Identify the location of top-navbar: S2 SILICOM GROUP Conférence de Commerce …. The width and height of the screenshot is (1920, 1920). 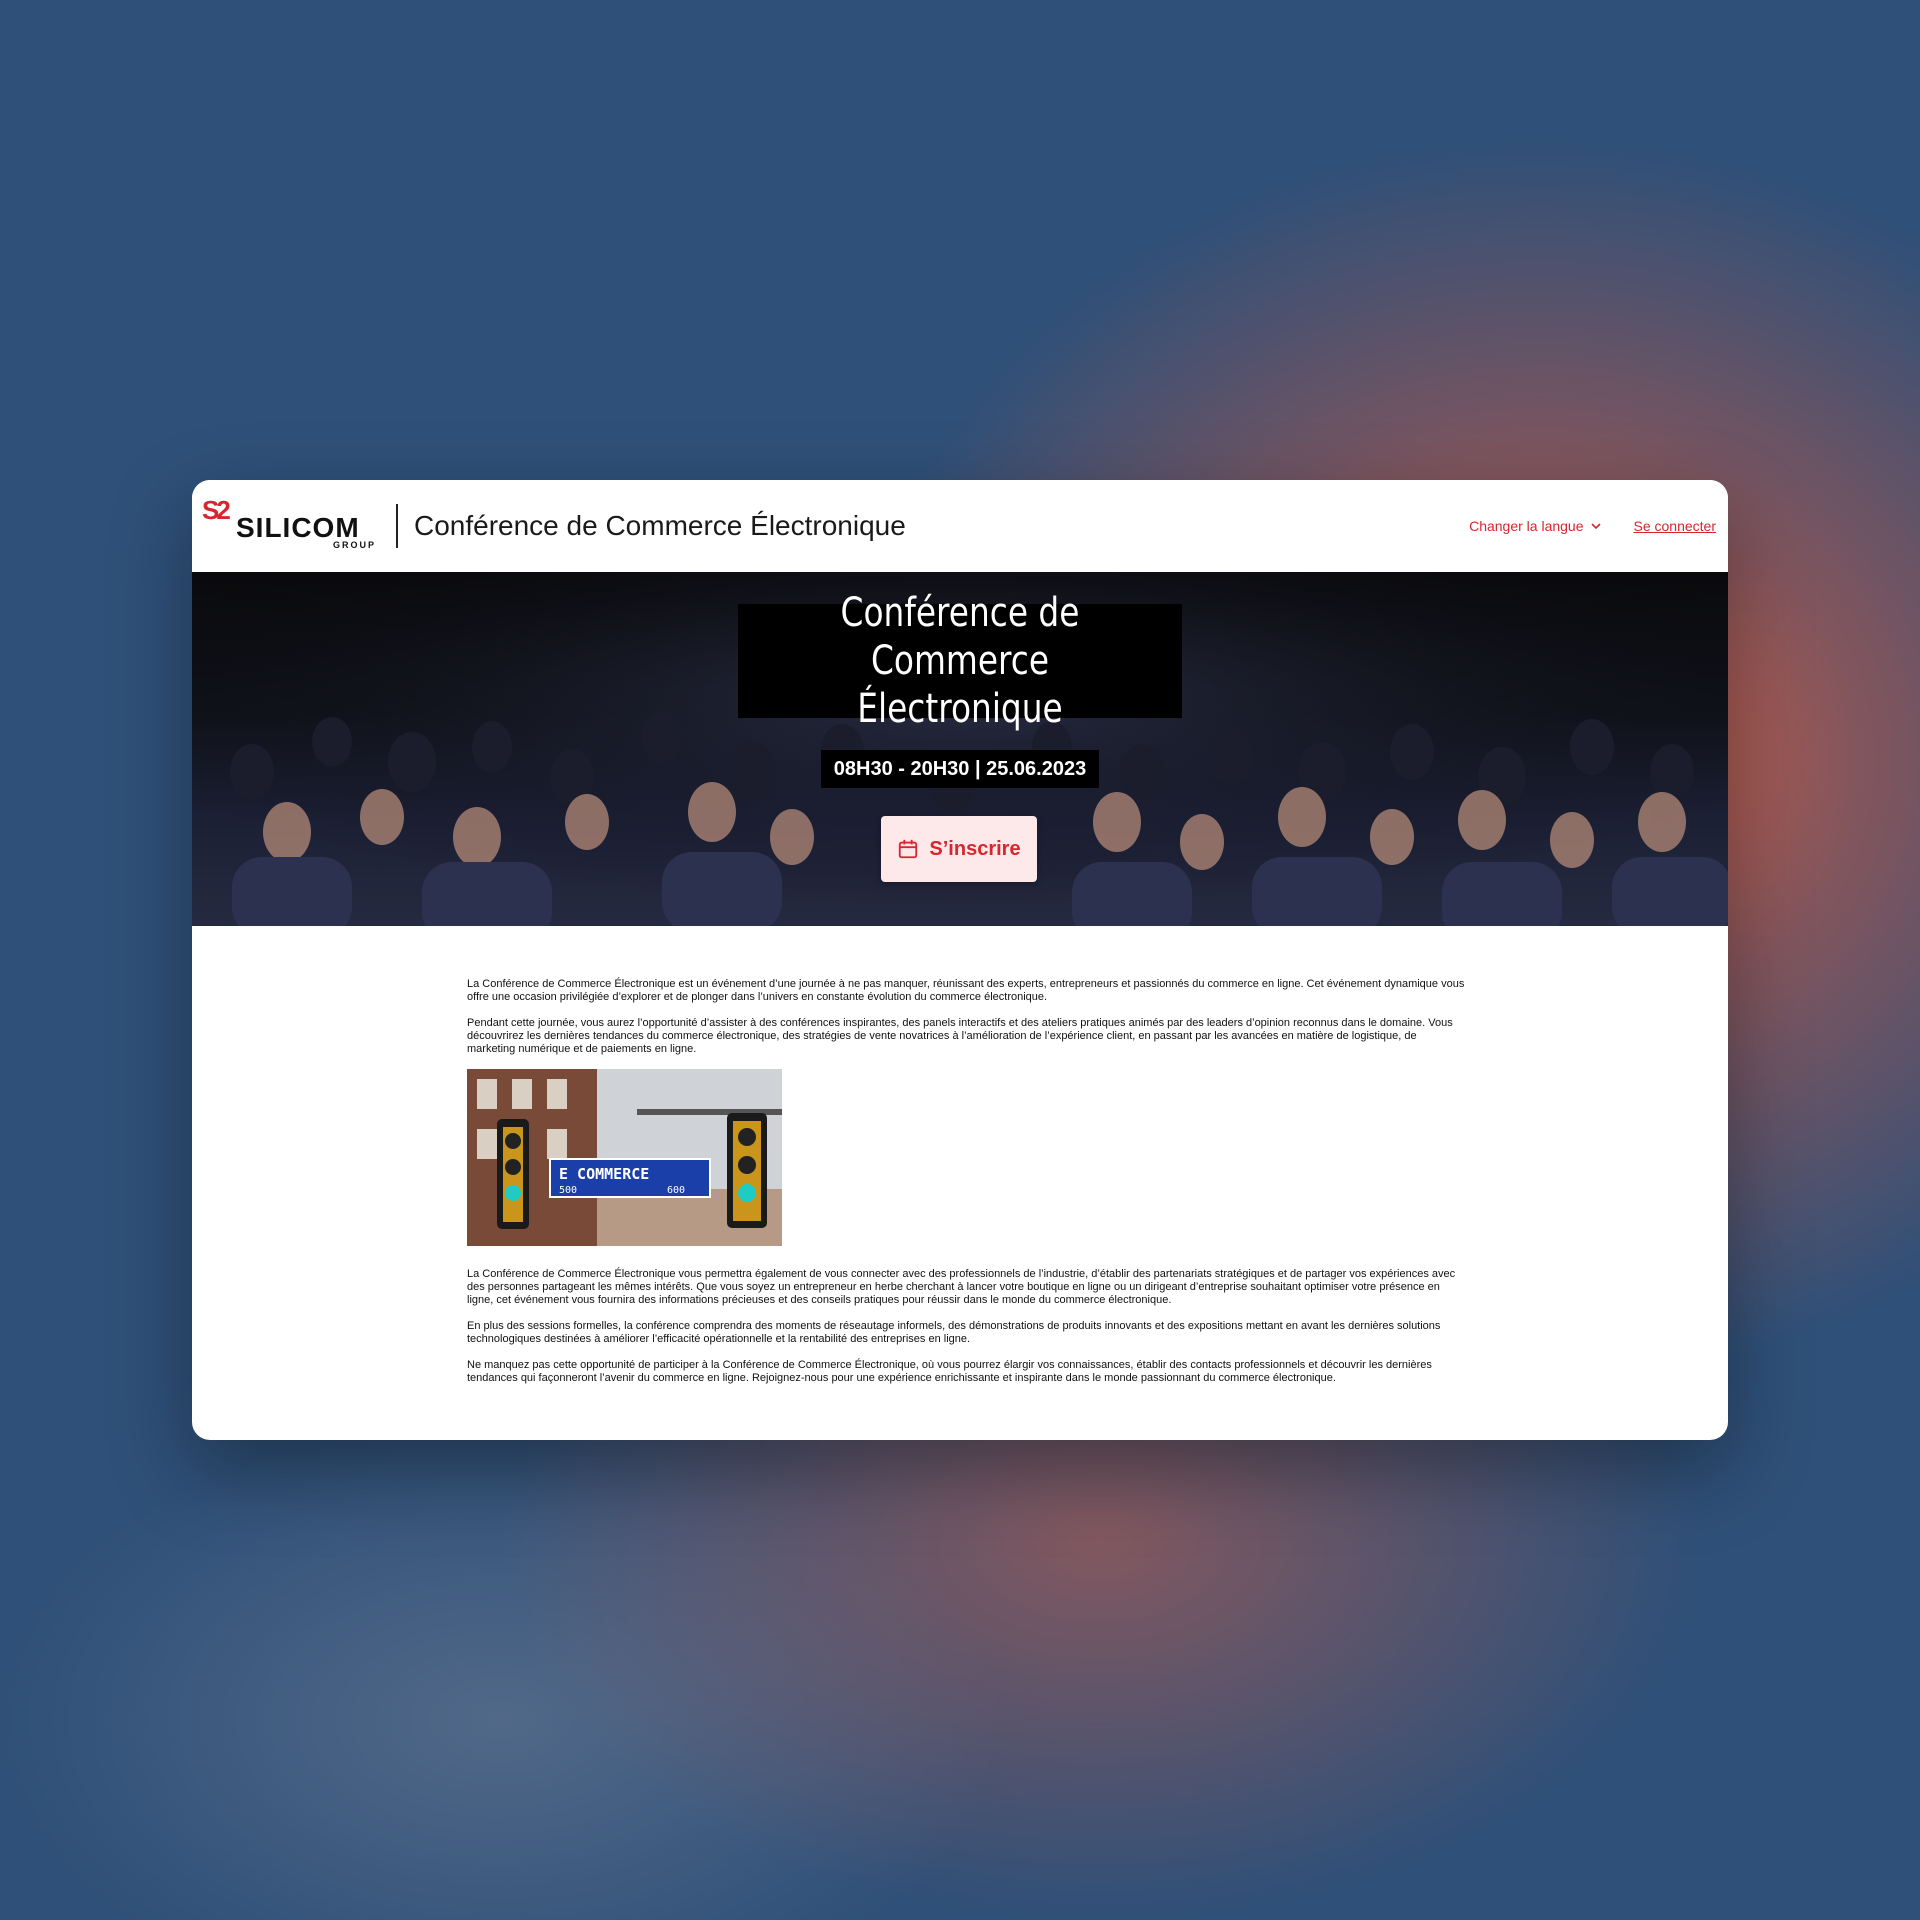
(960, 526).